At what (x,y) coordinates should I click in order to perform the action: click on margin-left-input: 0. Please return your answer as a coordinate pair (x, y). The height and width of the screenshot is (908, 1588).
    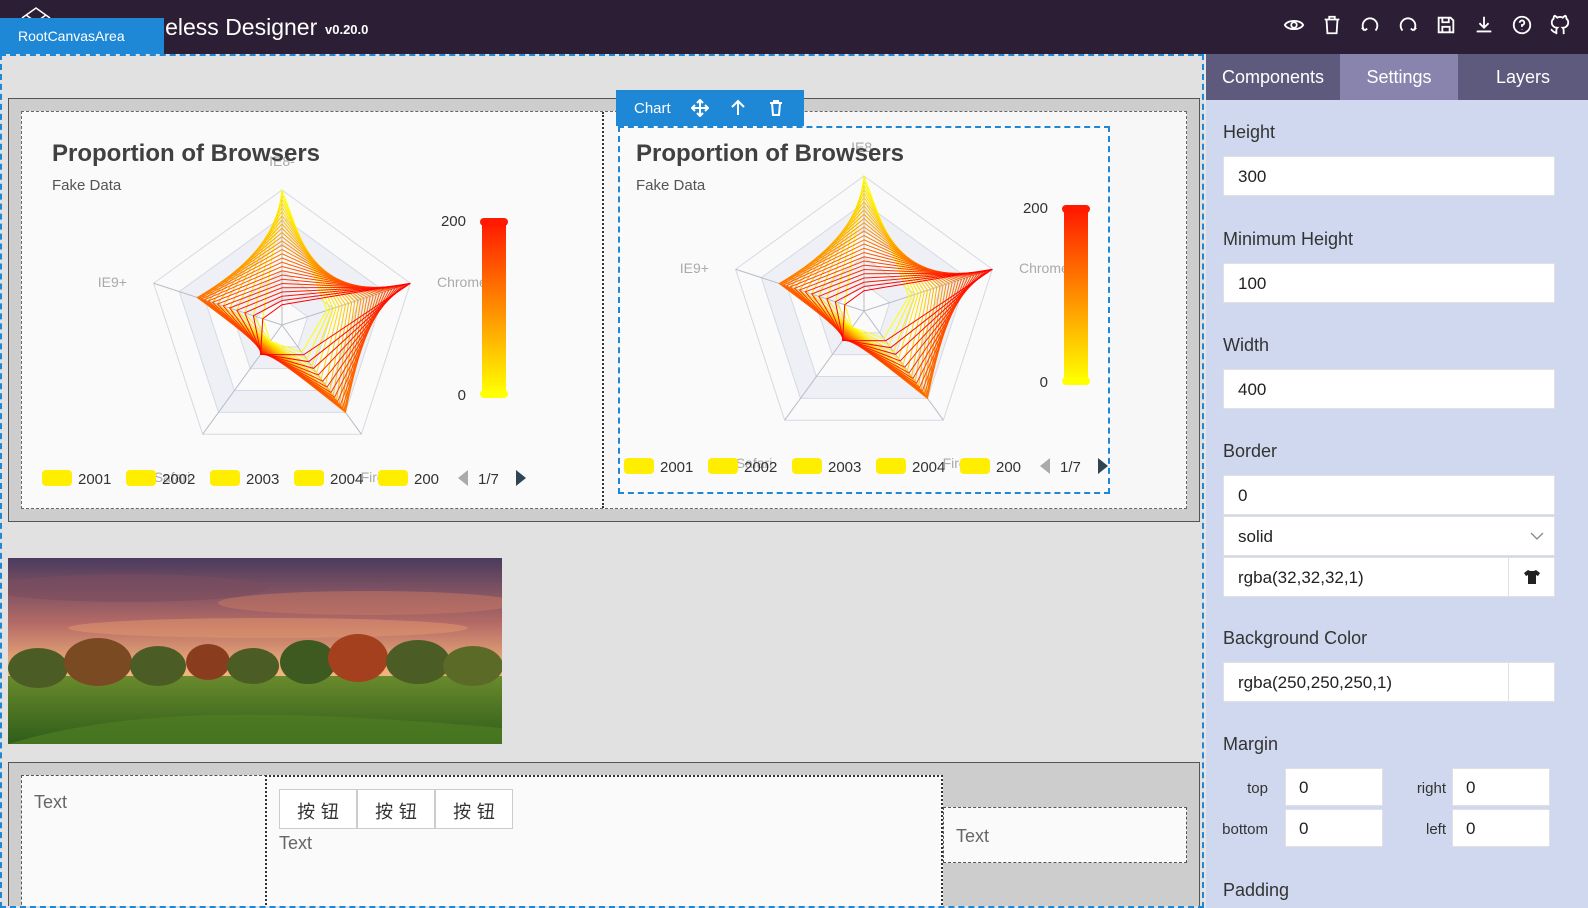
    Looking at the image, I should click on (1501, 828).